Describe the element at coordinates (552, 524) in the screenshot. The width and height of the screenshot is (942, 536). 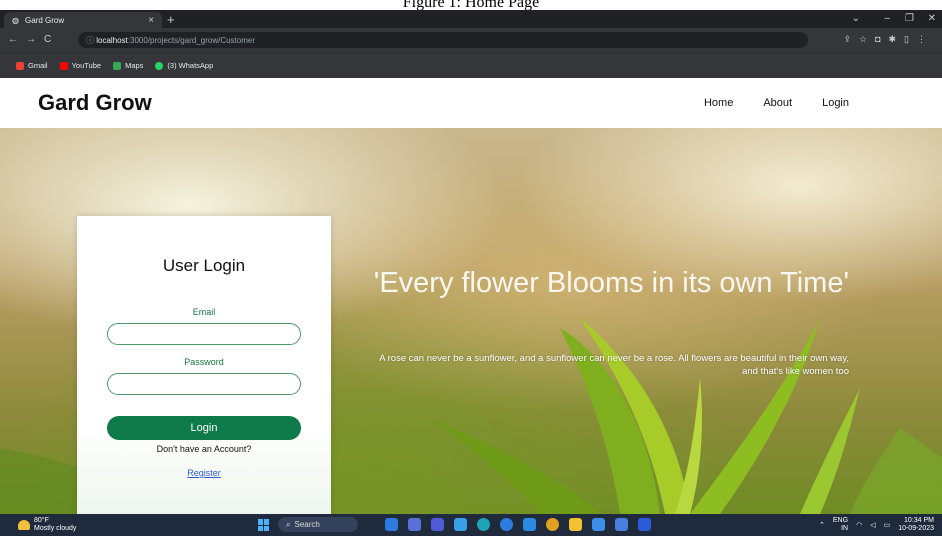
I see `chrome-icon` at that location.